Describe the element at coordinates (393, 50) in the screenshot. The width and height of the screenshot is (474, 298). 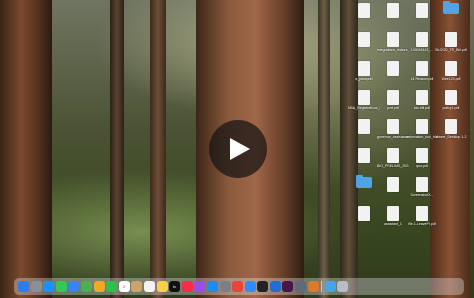
I see `desktop-file-label: integrations_lecture_trial_assessment` at that location.